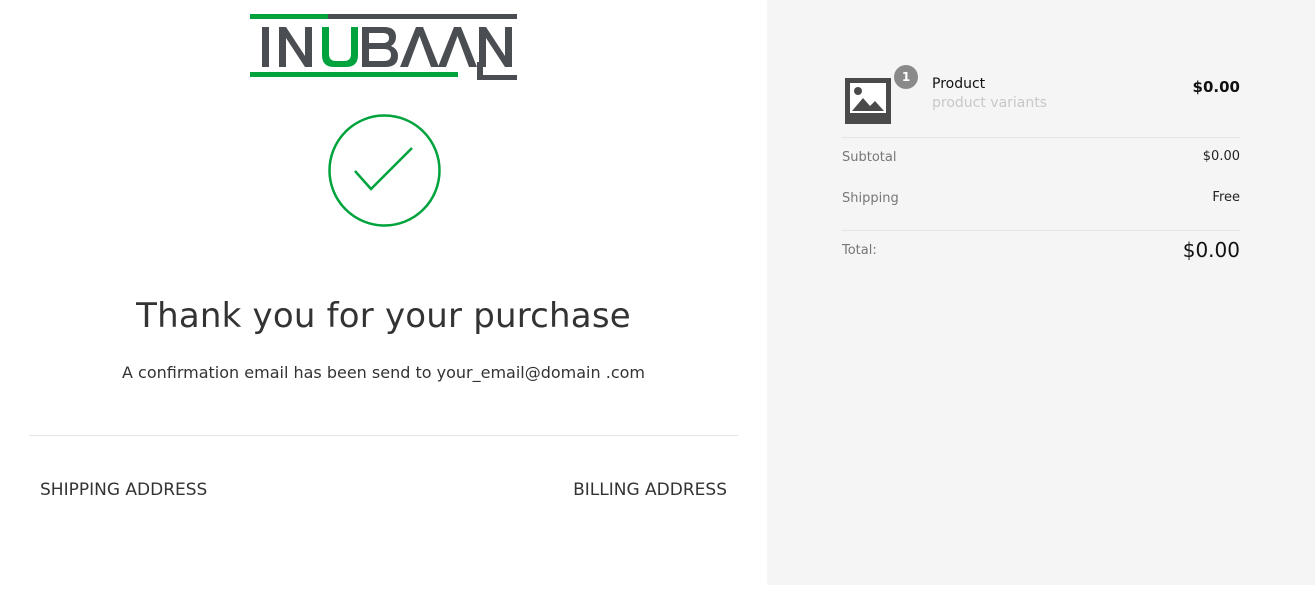  I want to click on image-placeholder-icon, so click(868, 101).